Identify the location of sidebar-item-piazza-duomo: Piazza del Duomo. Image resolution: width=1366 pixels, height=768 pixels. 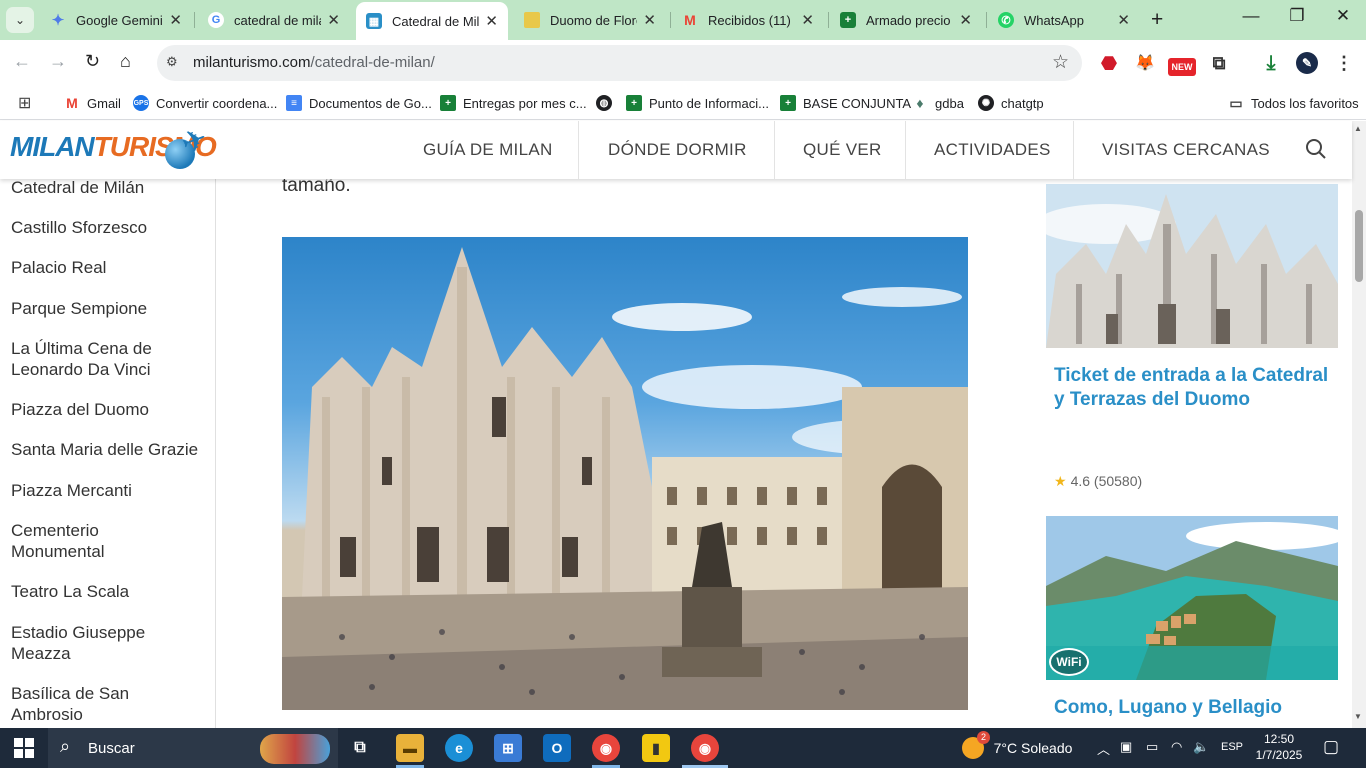
(111, 409).